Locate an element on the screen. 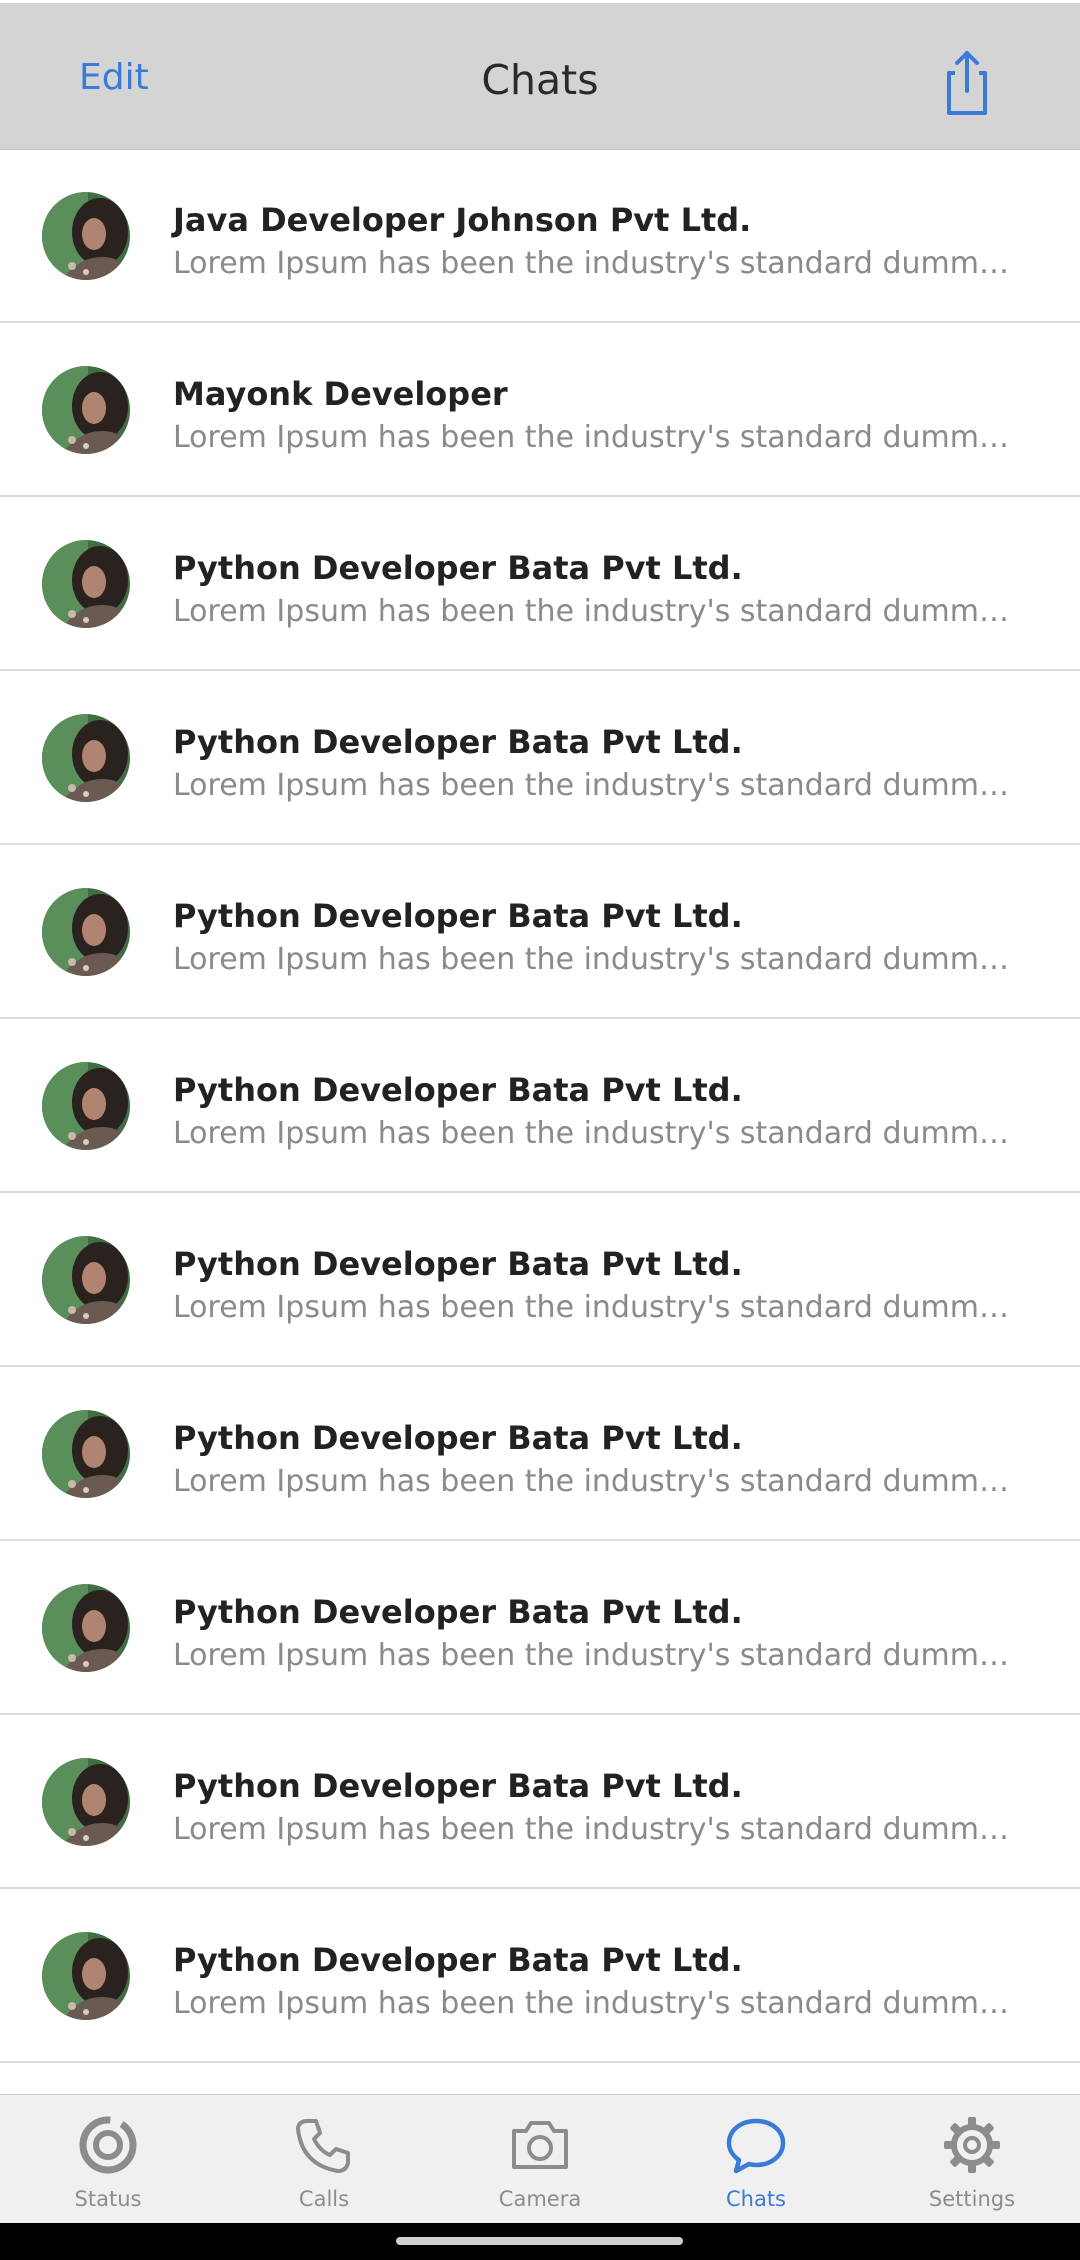 This screenshot has height=2260, width=1080. gear-icon is located at coordinates (972, 2145).